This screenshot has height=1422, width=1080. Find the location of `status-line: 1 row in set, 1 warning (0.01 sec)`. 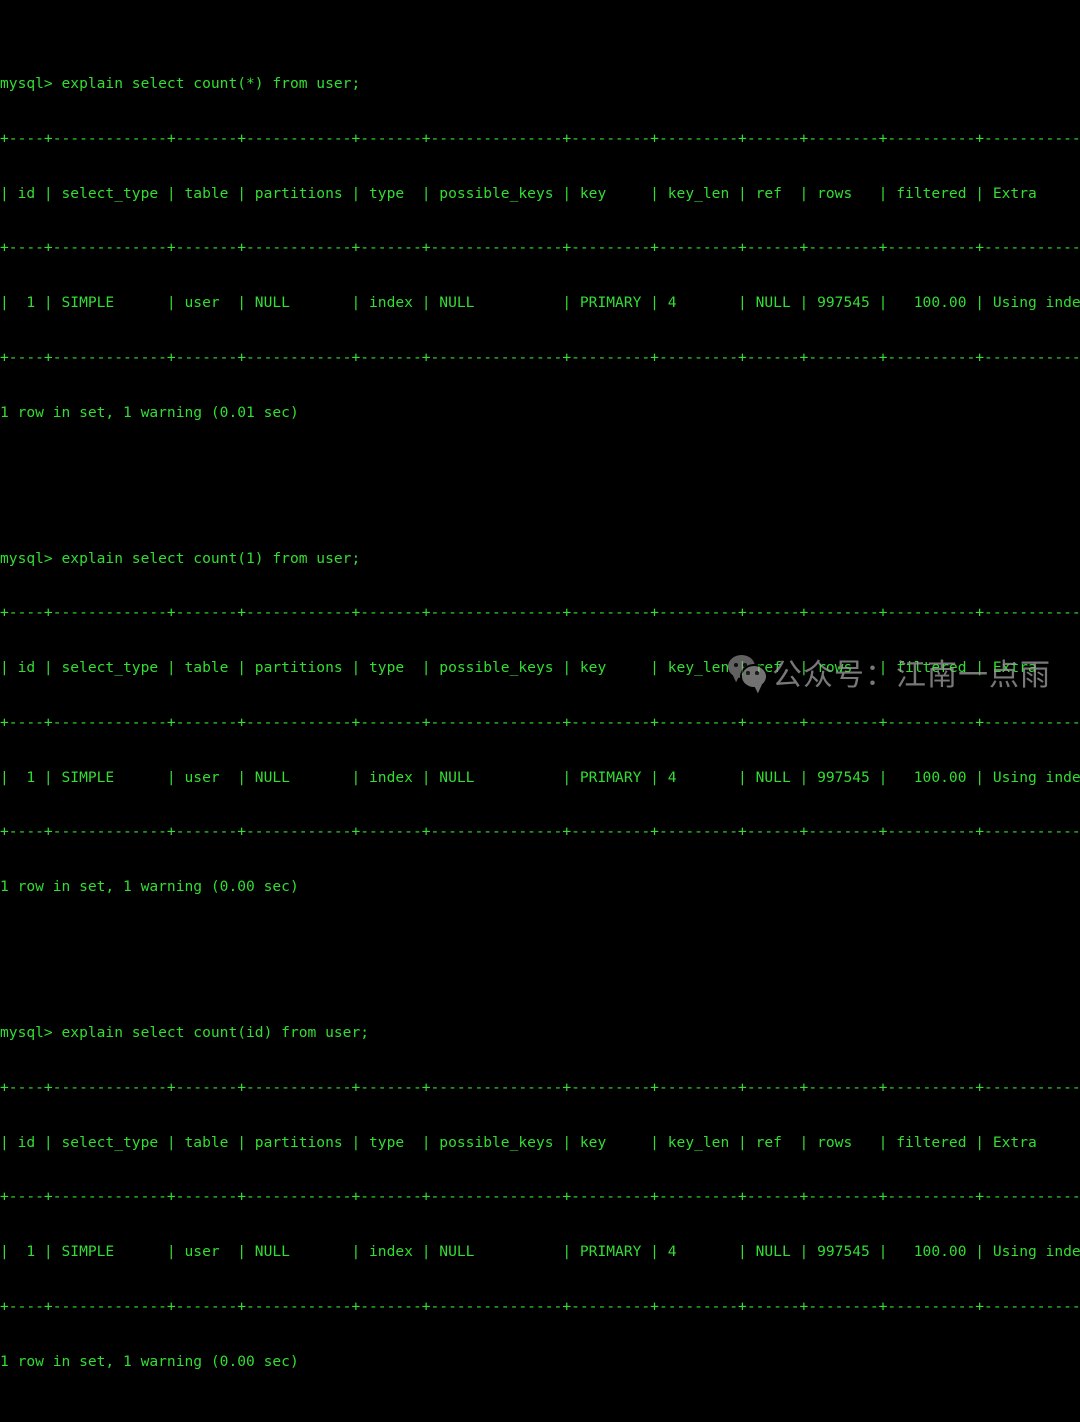

status-line: 1 row in set, 1 warning (0.01 sec) is located at coordinates (149, 412).